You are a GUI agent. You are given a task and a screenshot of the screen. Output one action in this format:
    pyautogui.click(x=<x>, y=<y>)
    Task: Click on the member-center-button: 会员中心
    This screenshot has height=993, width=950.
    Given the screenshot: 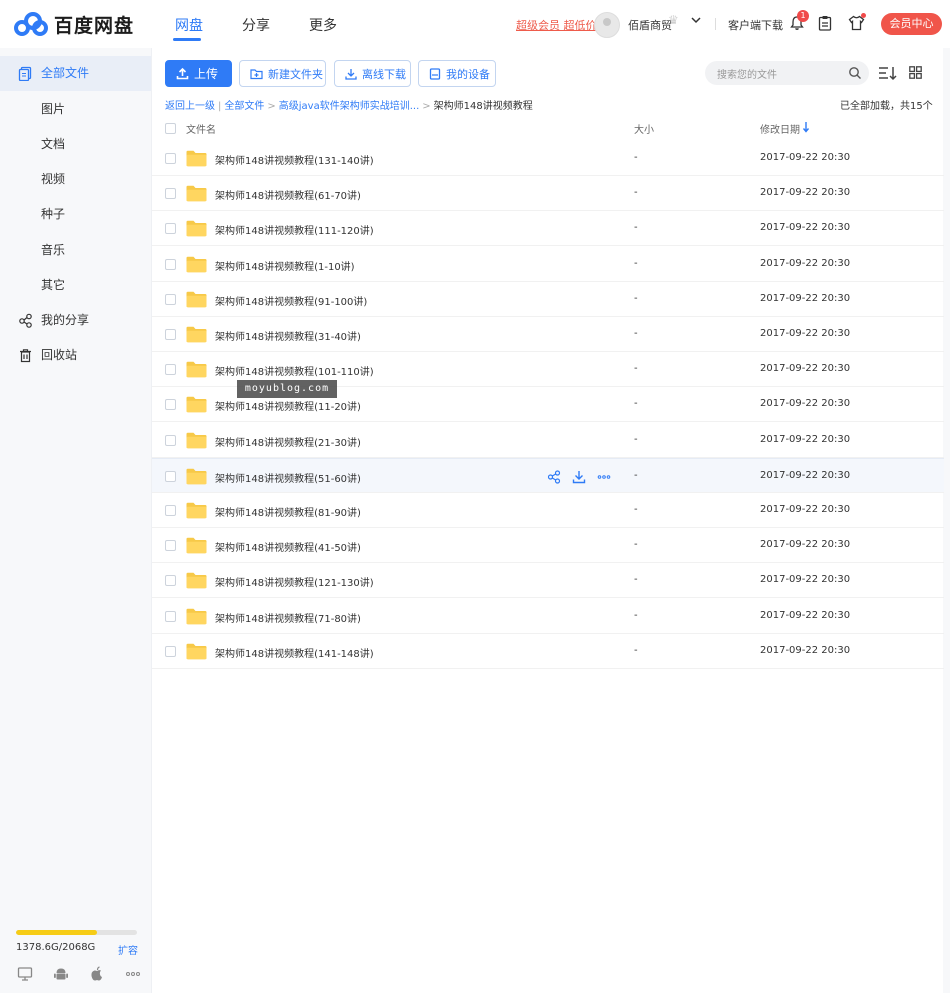 What is the action you would take?
    pyautogui.click(x=911, y=24)
    